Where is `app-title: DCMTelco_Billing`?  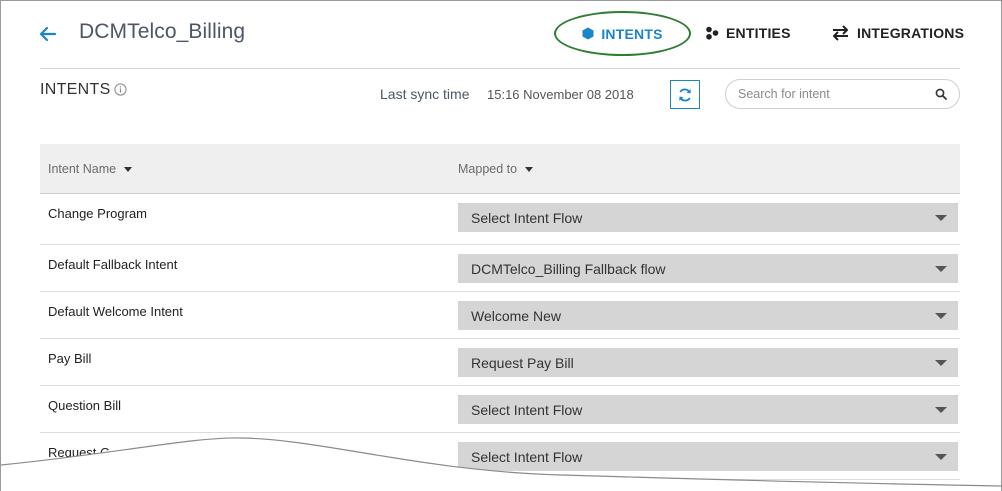 app-title: DCMTelco_Billing is located at coordinates (162, 31).